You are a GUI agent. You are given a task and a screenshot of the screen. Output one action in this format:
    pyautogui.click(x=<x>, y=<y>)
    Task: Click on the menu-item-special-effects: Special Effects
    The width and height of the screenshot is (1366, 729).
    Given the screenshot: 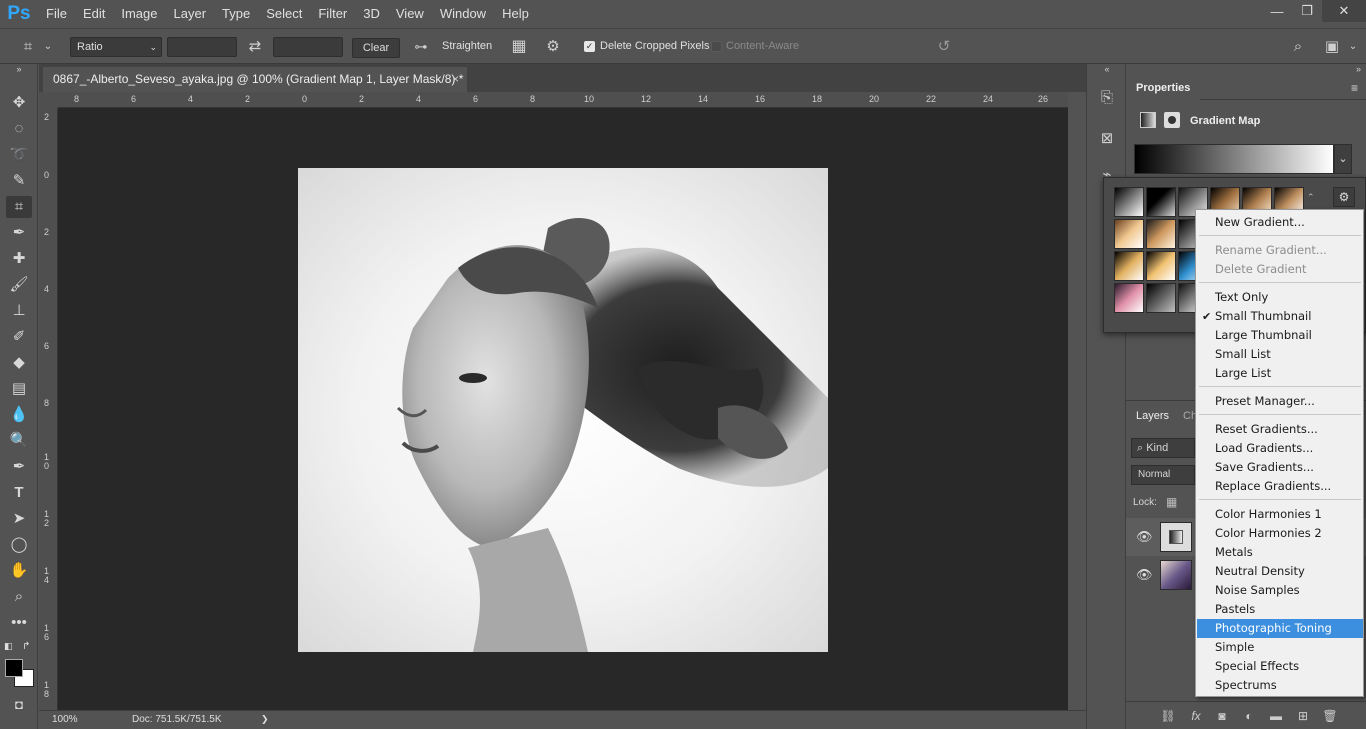 What is the action you would take?
    pyautogui.click(x=1280, y=666)
    